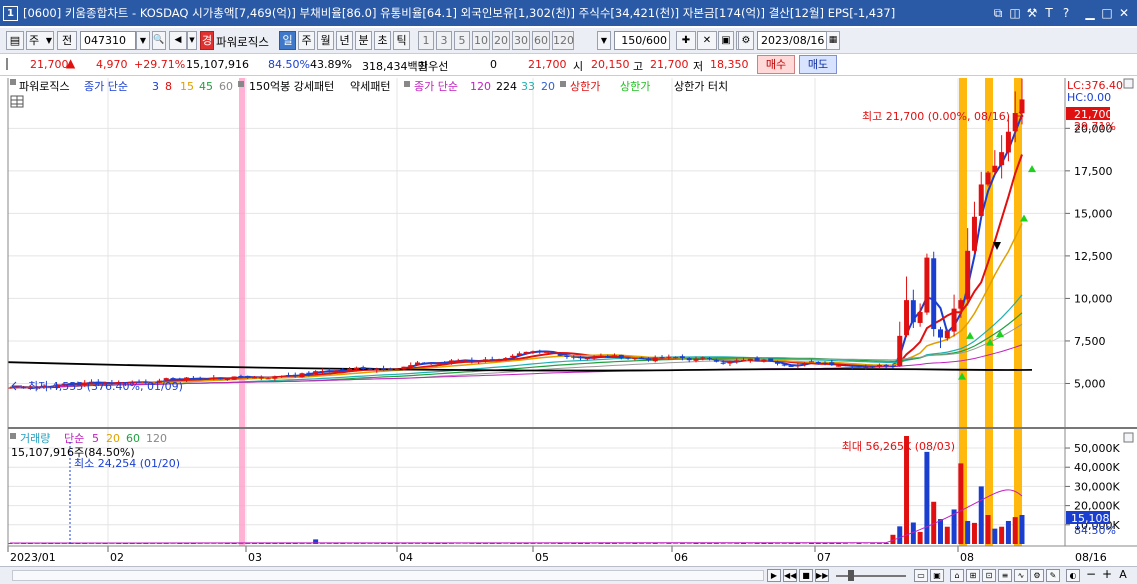  What do you see at coordinates (521, 40) in the screenshot?
I see `interval-button: 30` at bounding box center [521, 40].